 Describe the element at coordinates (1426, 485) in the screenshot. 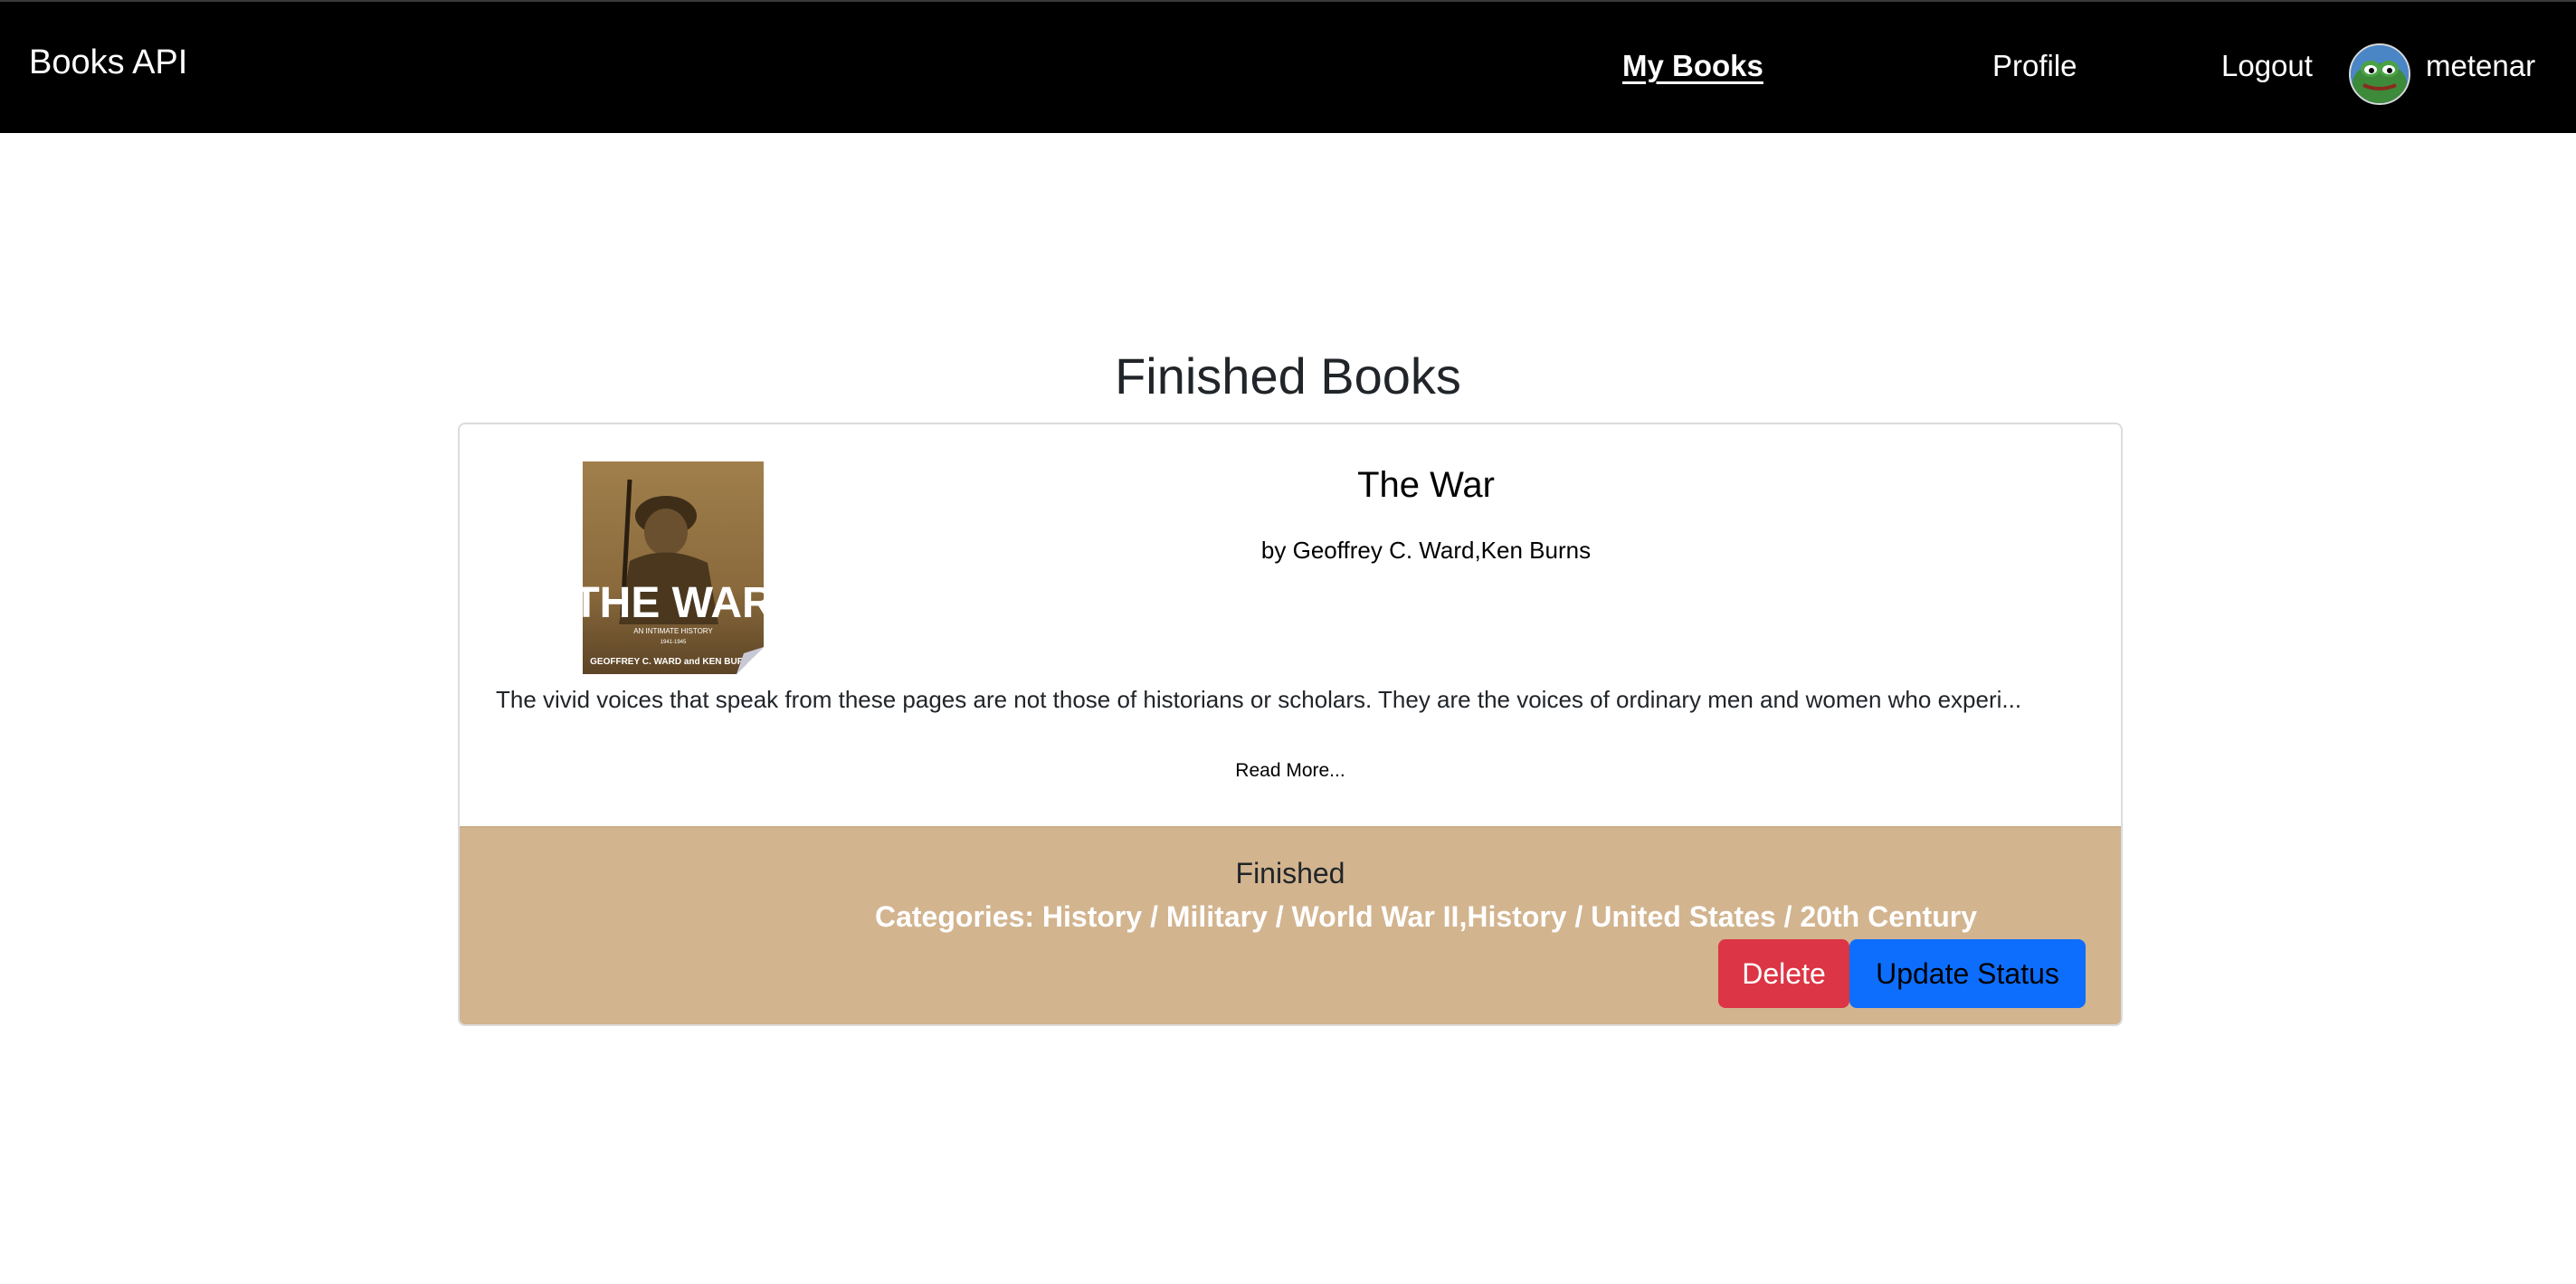

I see `book-title: The War` at that location.